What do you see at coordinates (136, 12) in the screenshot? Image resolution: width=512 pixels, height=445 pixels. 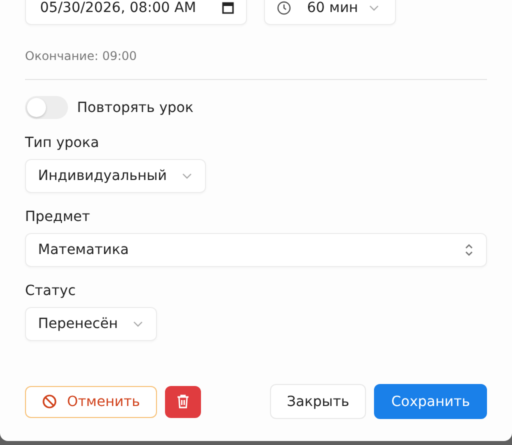 I see `date-time-field: 05/30/2026, 08:00 AM` at bounding box center [136, 12].